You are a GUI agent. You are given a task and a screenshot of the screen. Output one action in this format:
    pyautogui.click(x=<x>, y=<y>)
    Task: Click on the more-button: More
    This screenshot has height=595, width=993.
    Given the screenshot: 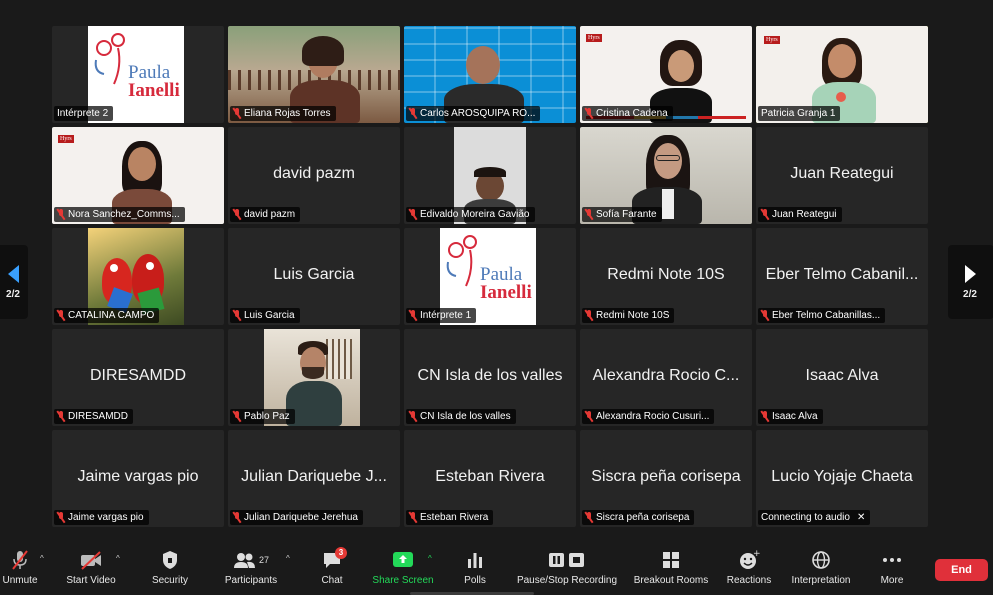 What is the action you would take?
    pyautogui.click(x=892, y=570)
    